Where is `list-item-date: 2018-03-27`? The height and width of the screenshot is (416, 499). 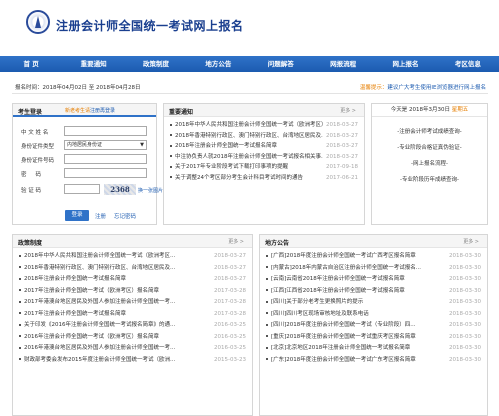
list-item-date: 2018-03-27 is located at coordinates (340, 135).